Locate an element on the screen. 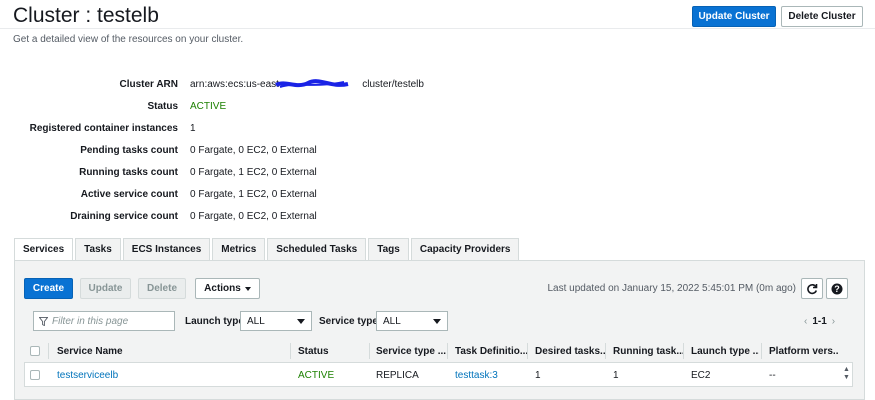 This screenshot has width=875, height=400. running-tasks: 1 is located at coordinates (616, 375).